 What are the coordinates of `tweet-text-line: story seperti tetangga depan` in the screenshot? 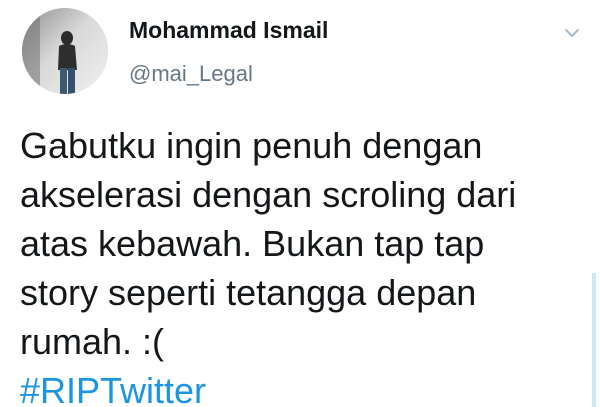 It's located at (248, 292).